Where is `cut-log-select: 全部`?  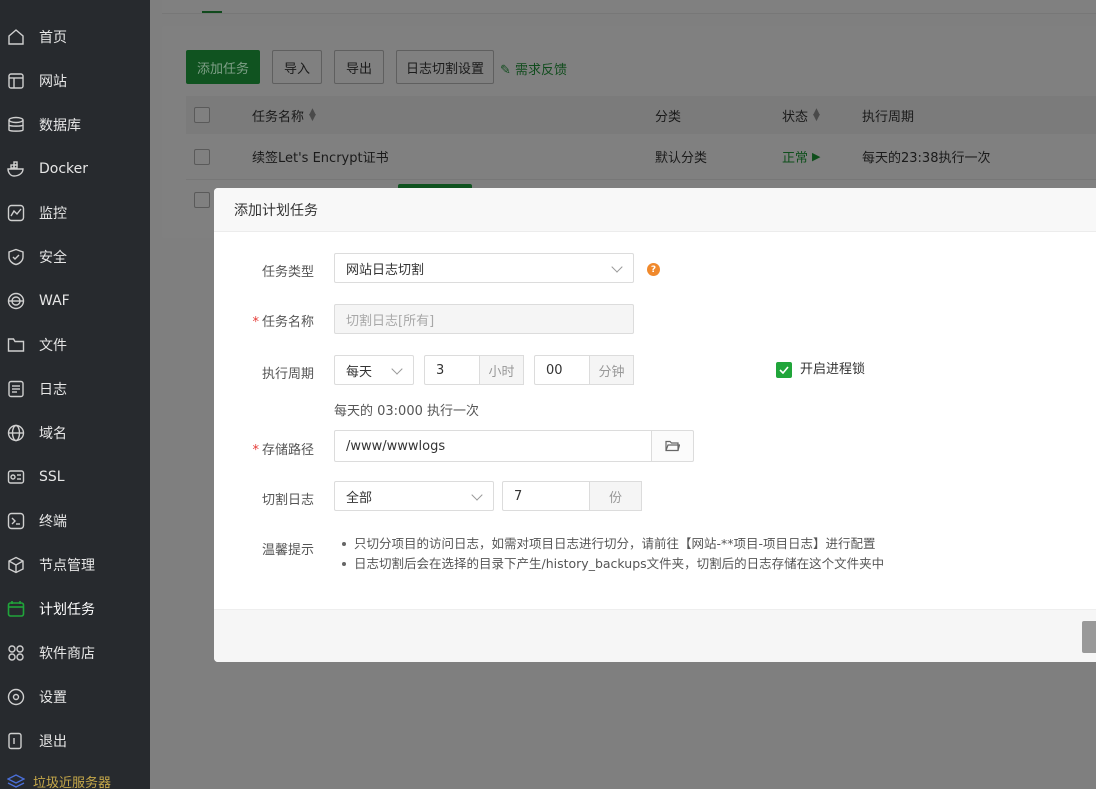
cut-log-select: 全部 is located at coordinates (414, 496).